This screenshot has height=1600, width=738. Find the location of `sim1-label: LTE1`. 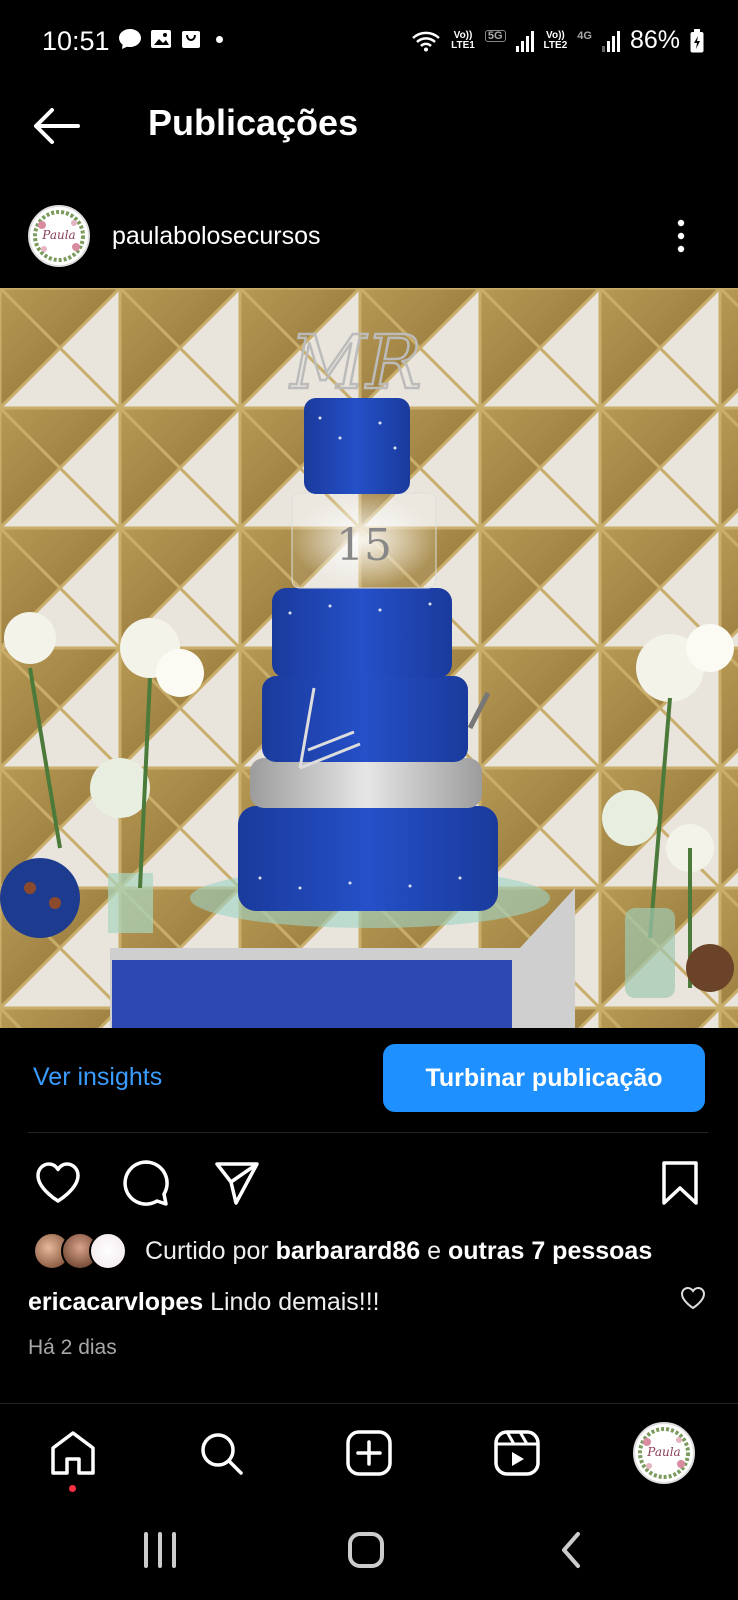

sim1-label: LTE1 is located at coordinates (463, 45).